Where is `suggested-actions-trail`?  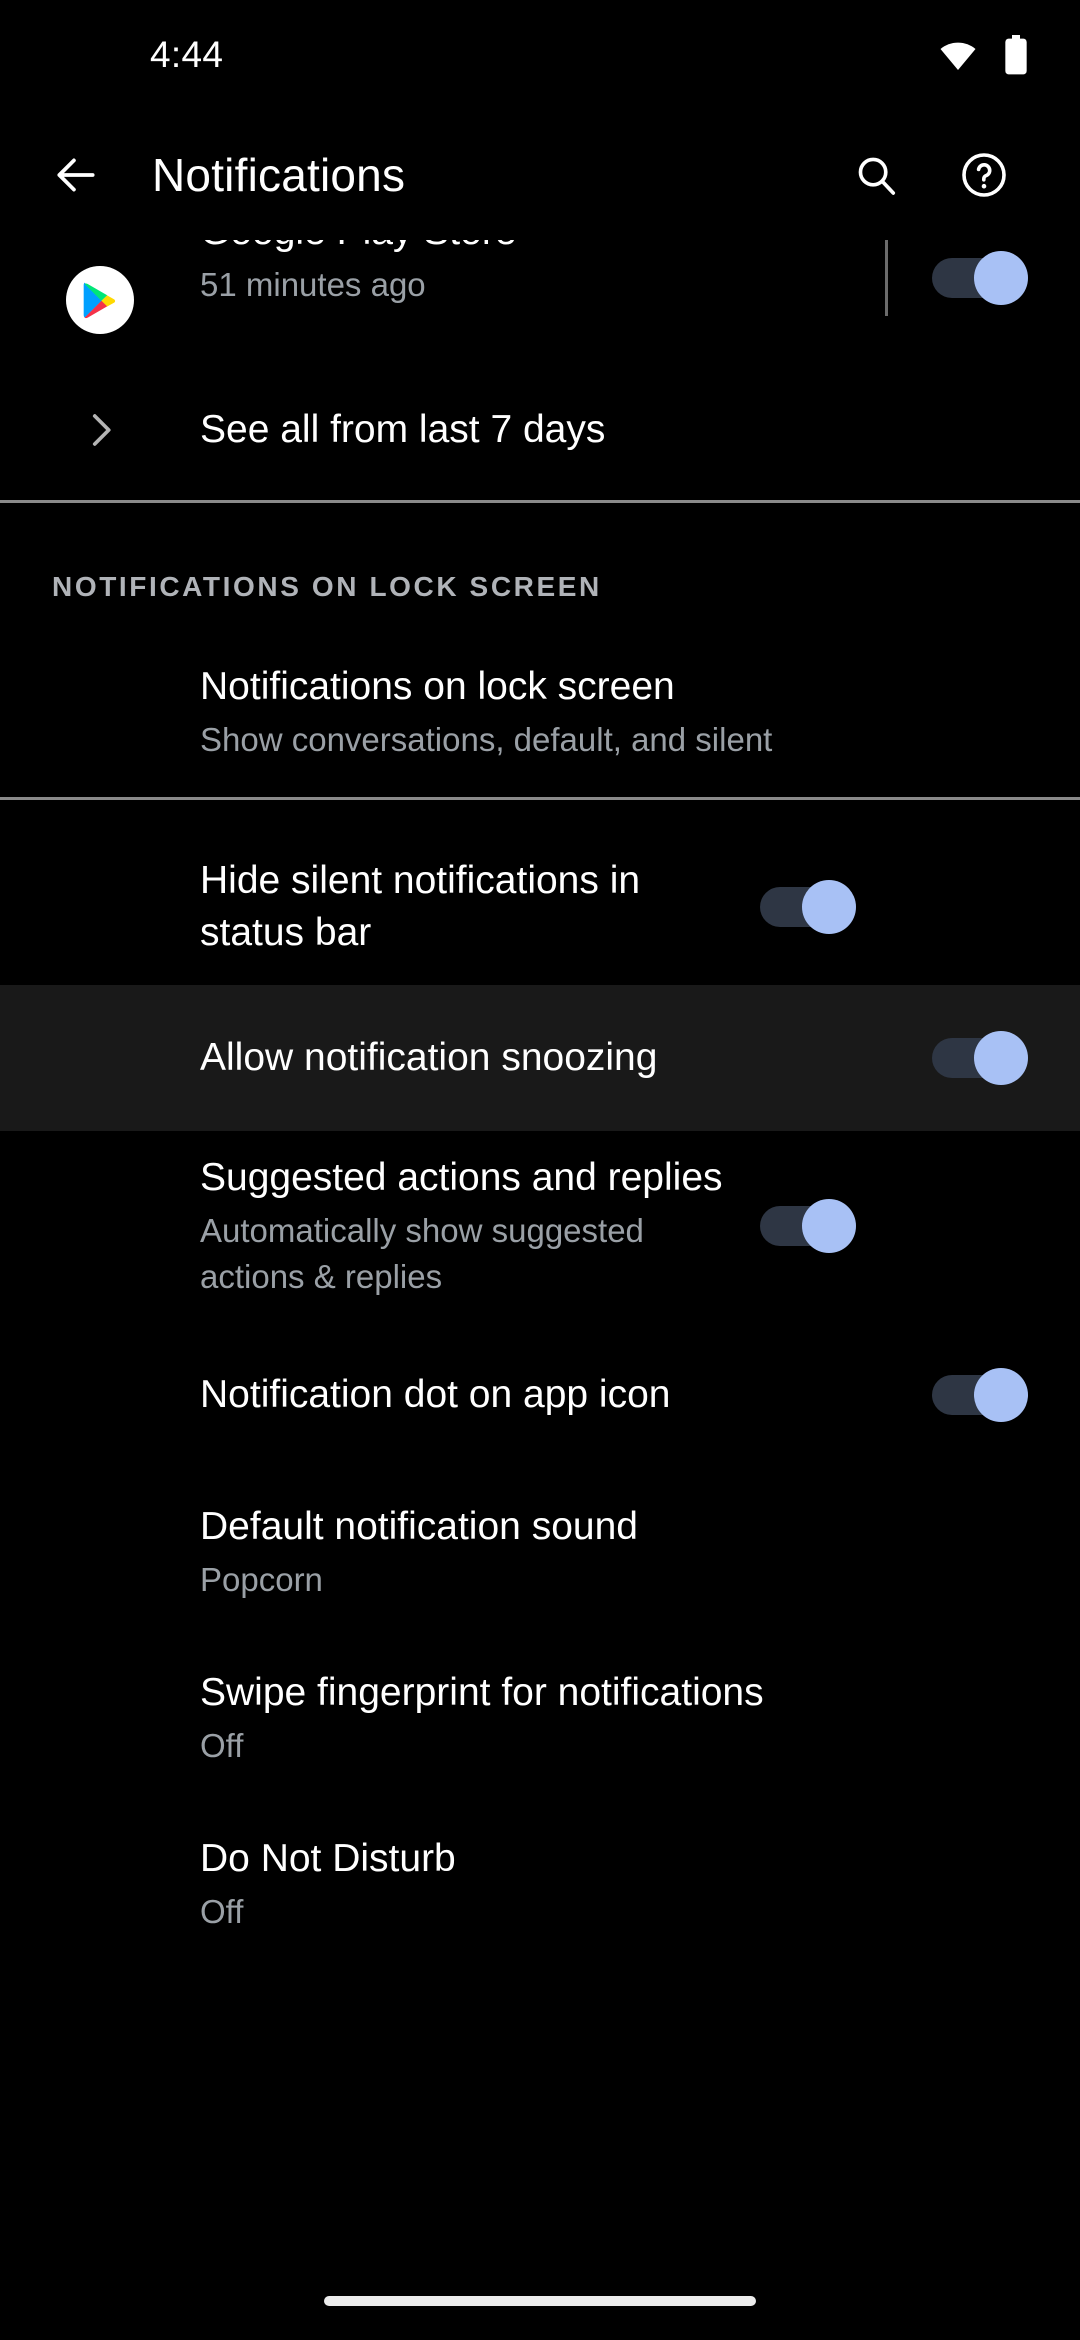 suggested-actions-trail is located at coordinates (808, 1226).